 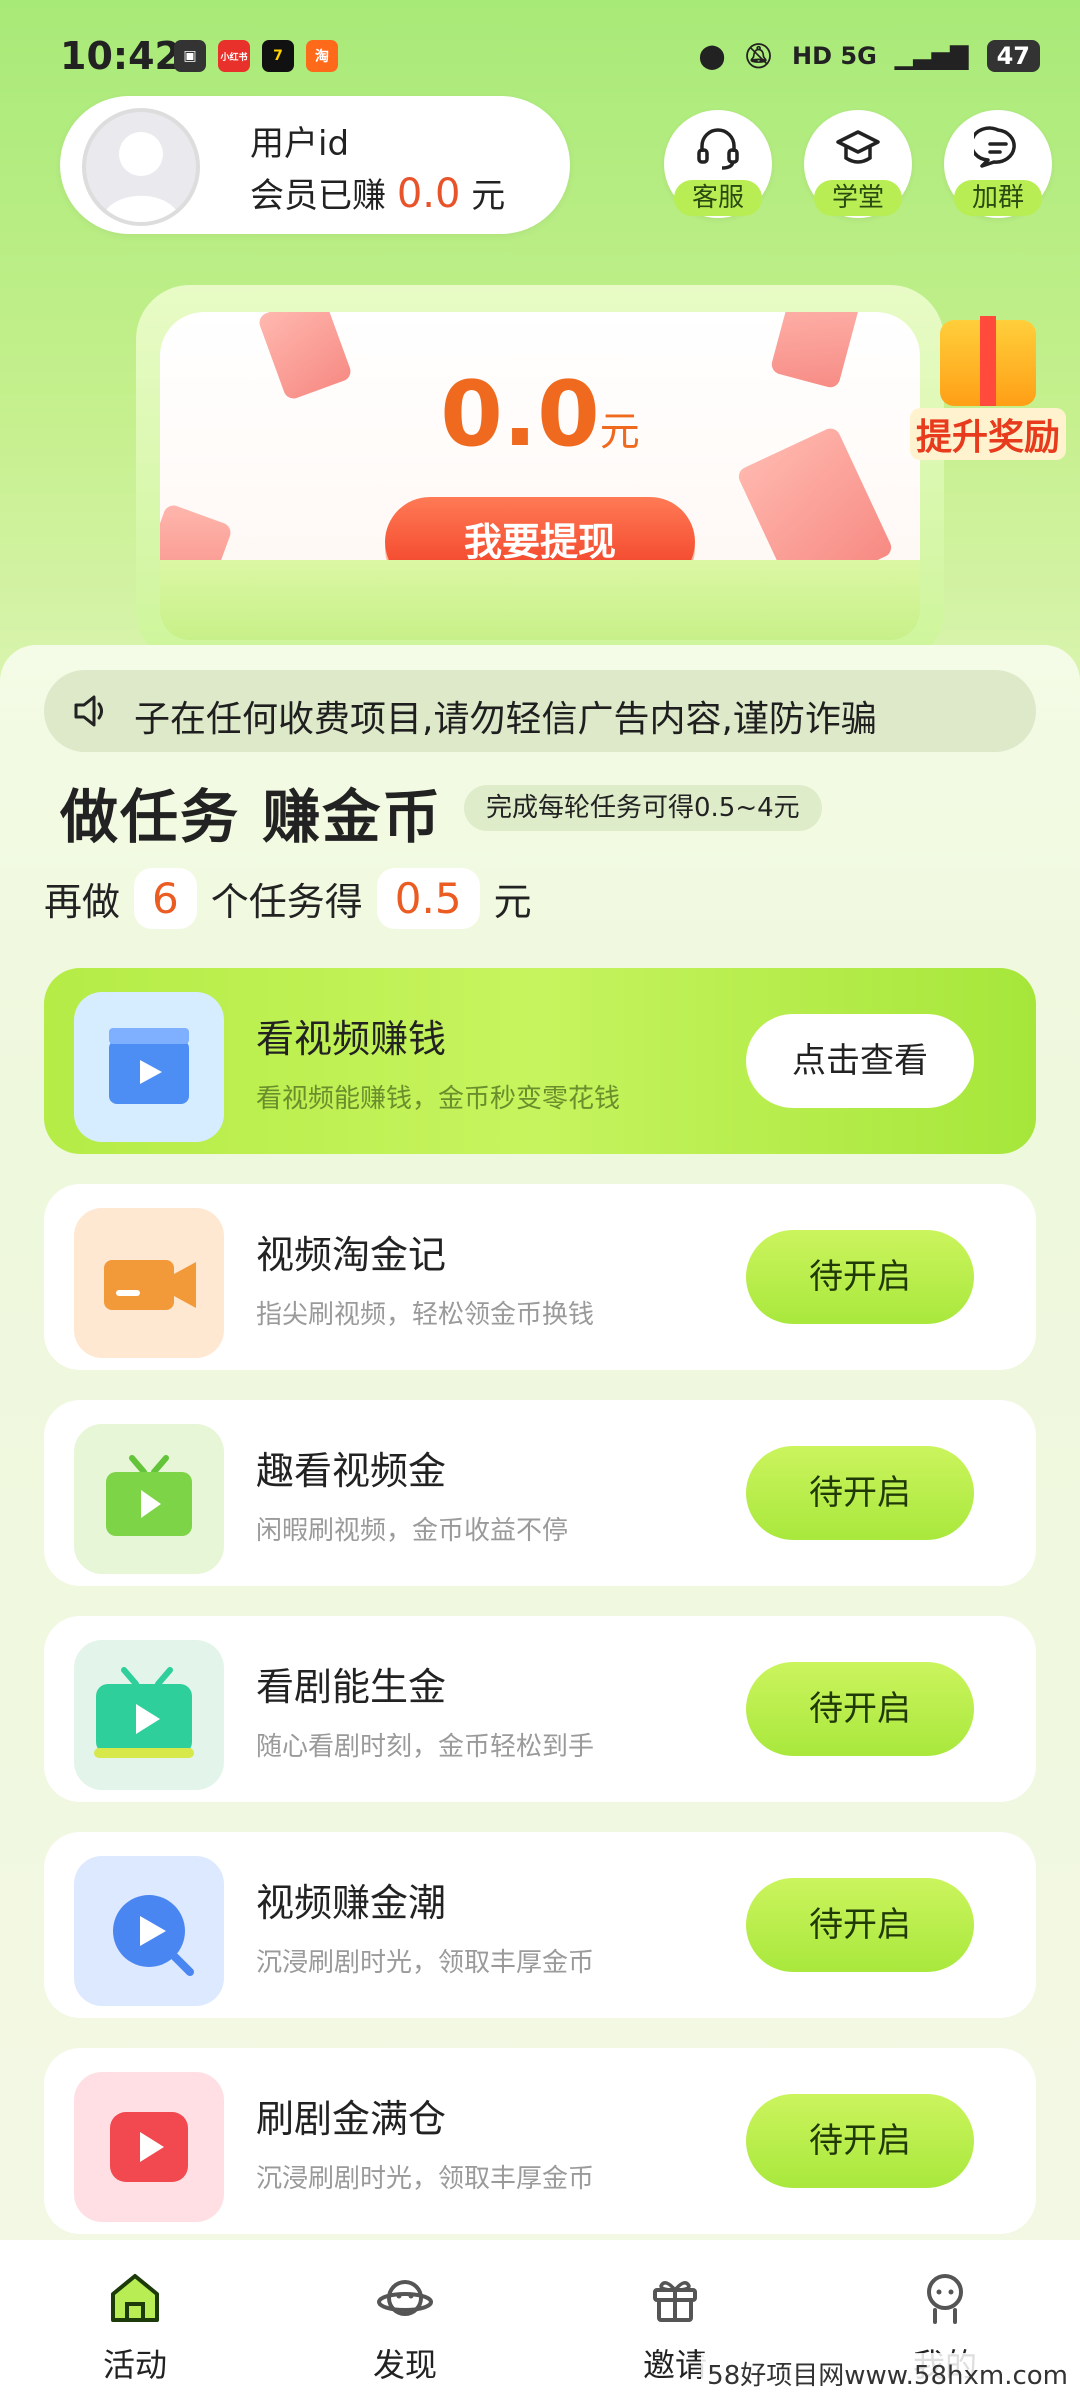 I want to click on watermark-text: 58好项目网www.58hxm.com, so click(x=887, y=2373).